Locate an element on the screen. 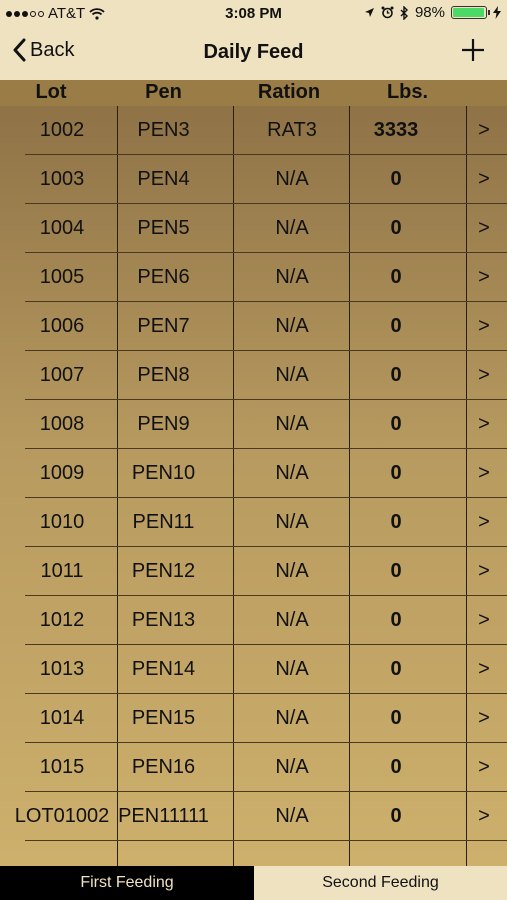 The height and width of the screenshot is (900, 507). battery-percent: 98% is located at coordinates (429, 12).